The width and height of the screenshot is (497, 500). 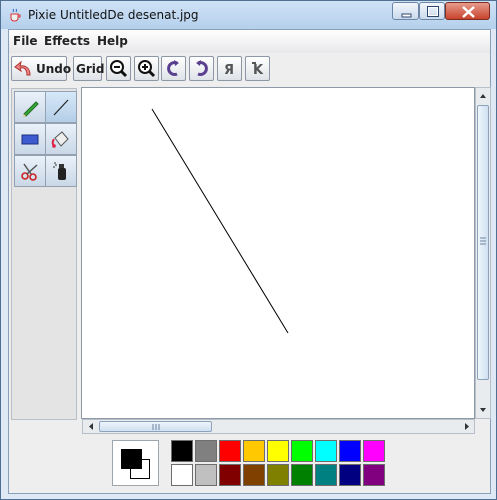 I want to click on rotate-right-button, so click(x=201, y=68).